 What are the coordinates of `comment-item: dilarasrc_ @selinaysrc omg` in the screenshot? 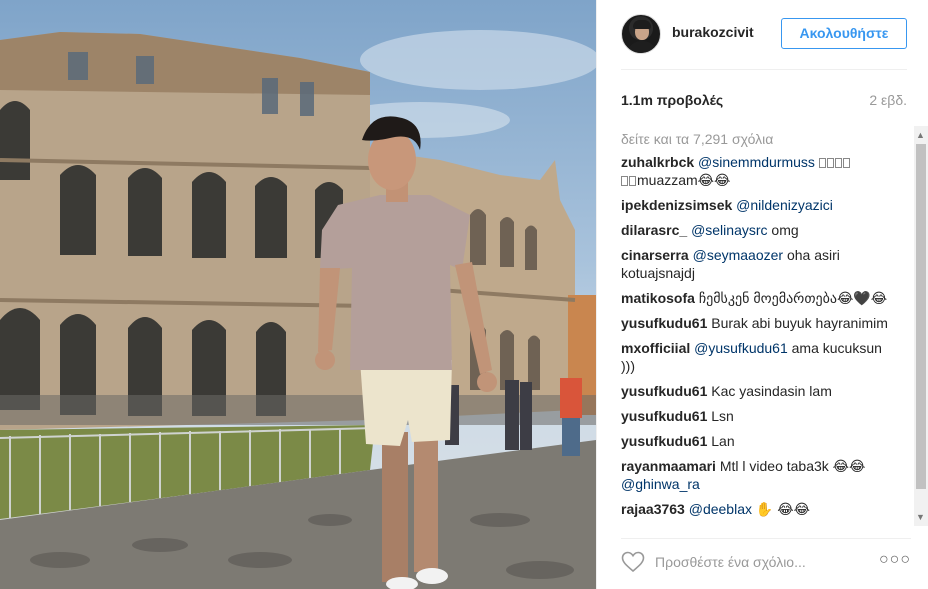 It's located at (756, 230).